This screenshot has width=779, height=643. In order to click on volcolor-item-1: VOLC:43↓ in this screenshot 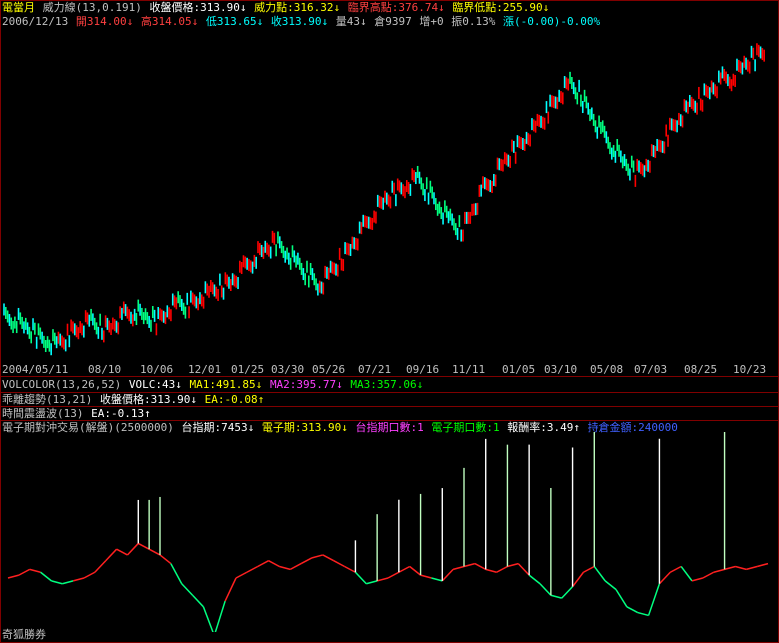, I will do `click(158, 384)`.